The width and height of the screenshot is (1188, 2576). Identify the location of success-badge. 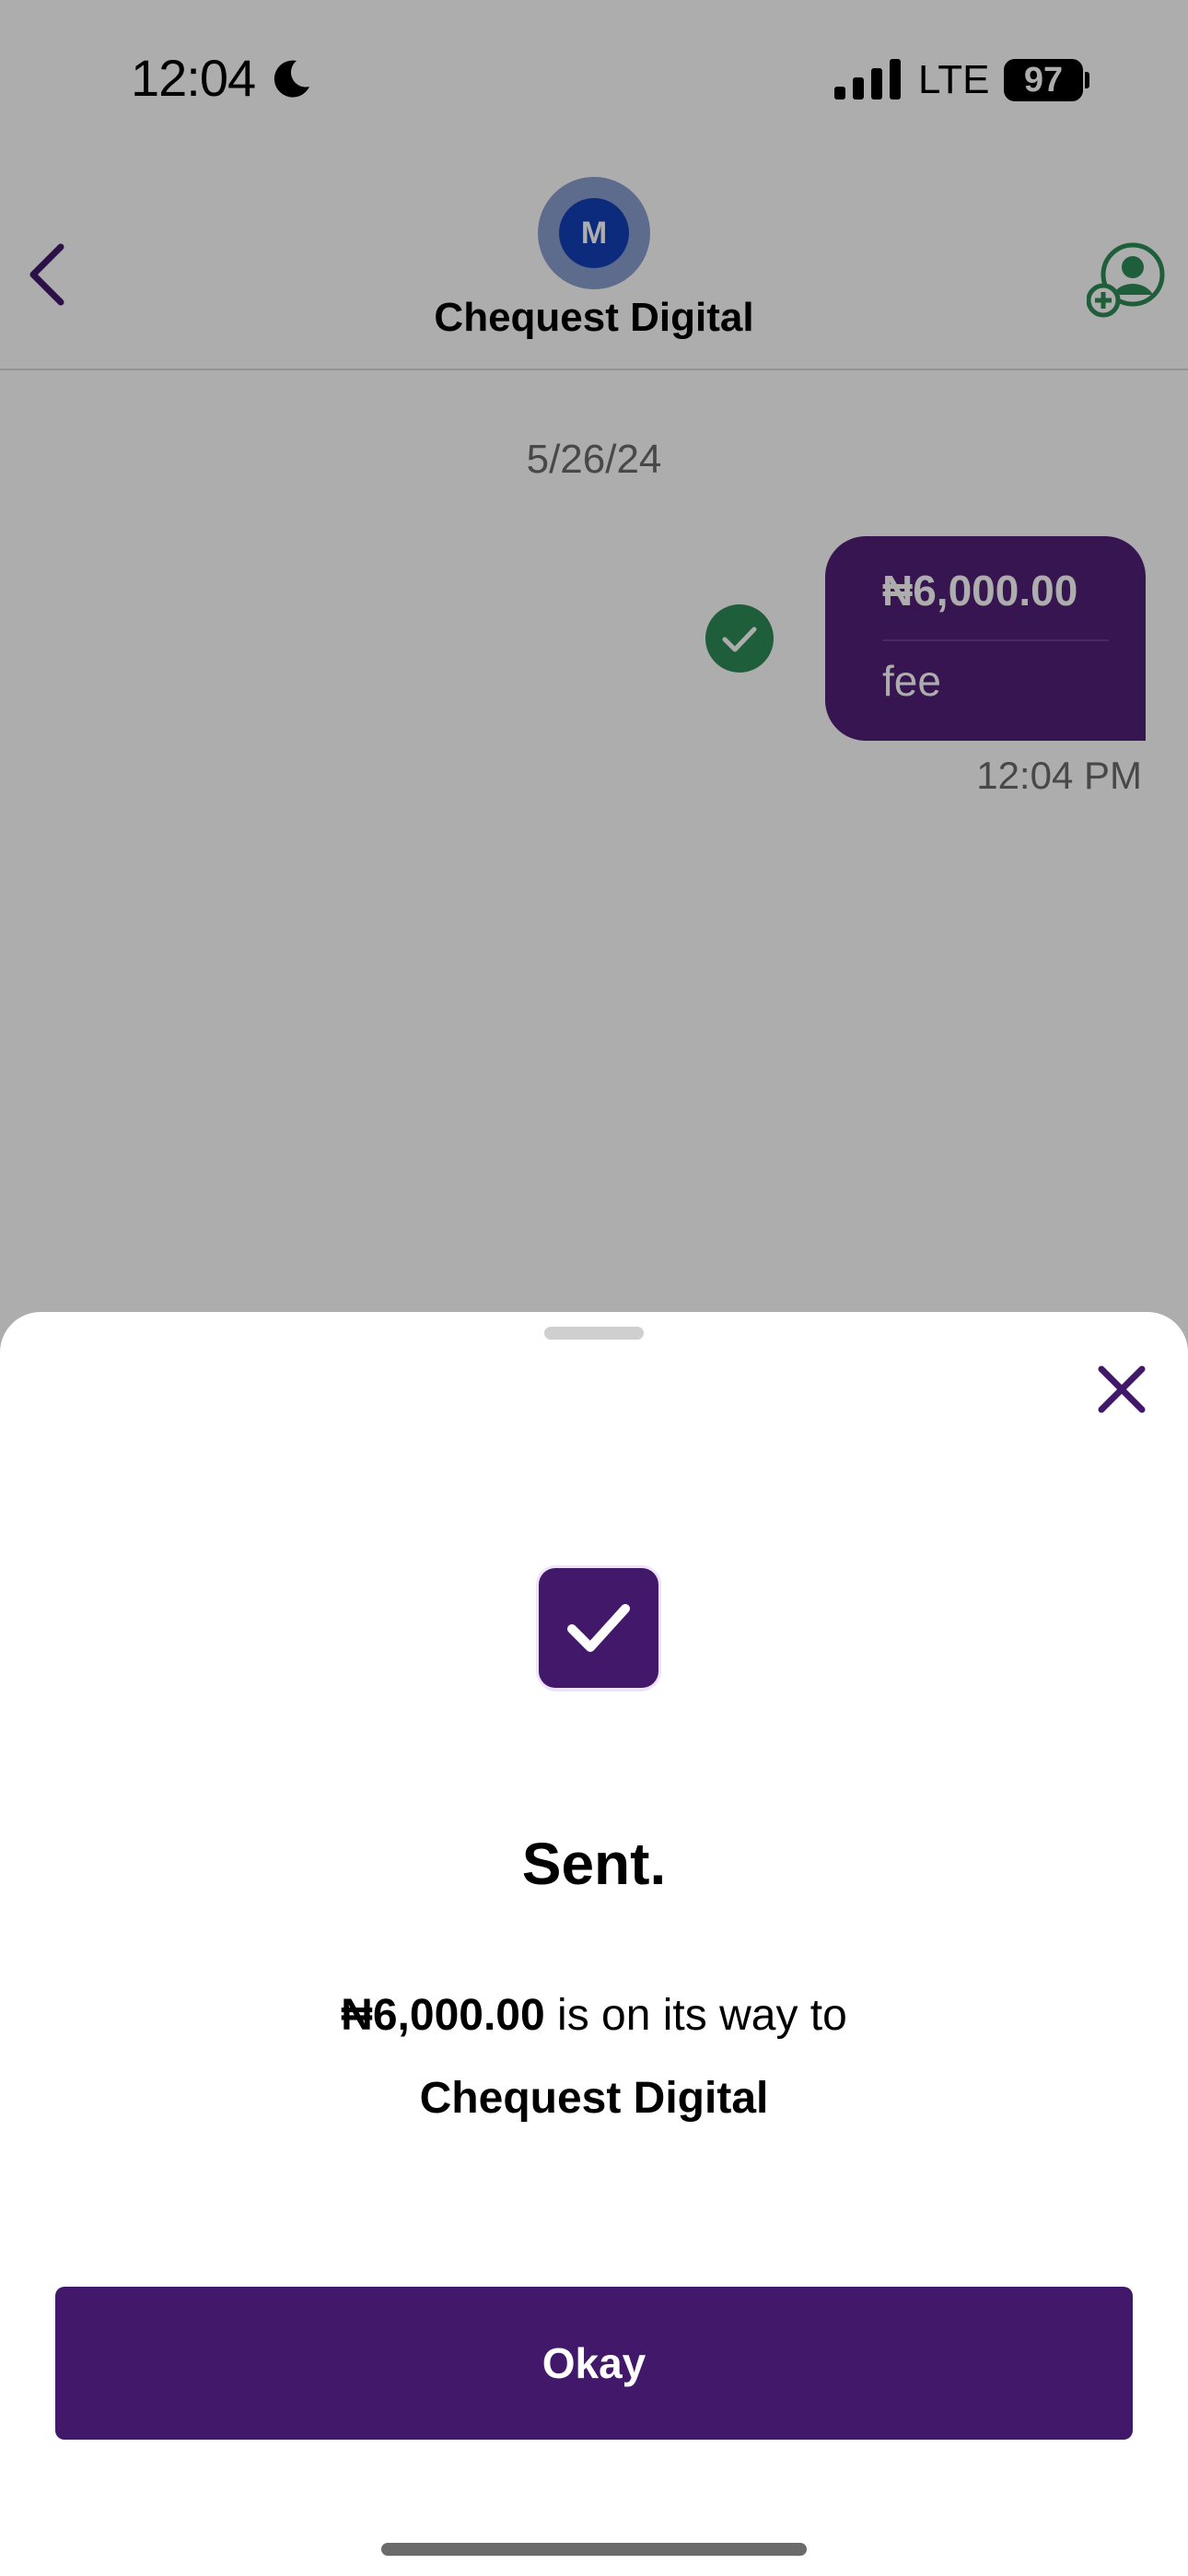
(598, 1628).